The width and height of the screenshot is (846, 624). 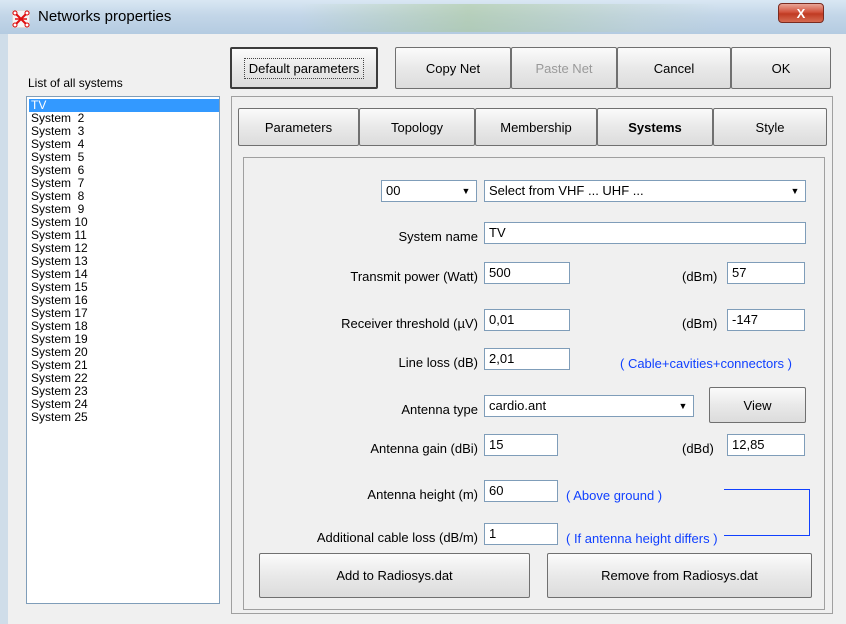 What do you see at coordinates (439, 409) in the screenshot?
I see `antenna-type-label: Antenna type` at bounding box center [439, 409].